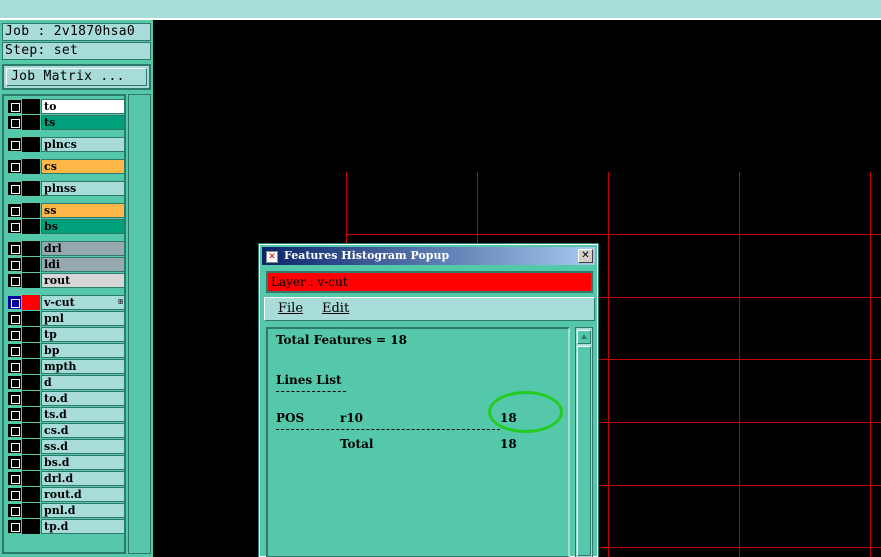 The width and height of the screenshot is (881, 557). What do you see at coordinates (335, 309) in the screenshot?
I see `menu-edit: Edit` at bounding box center [335, 309].